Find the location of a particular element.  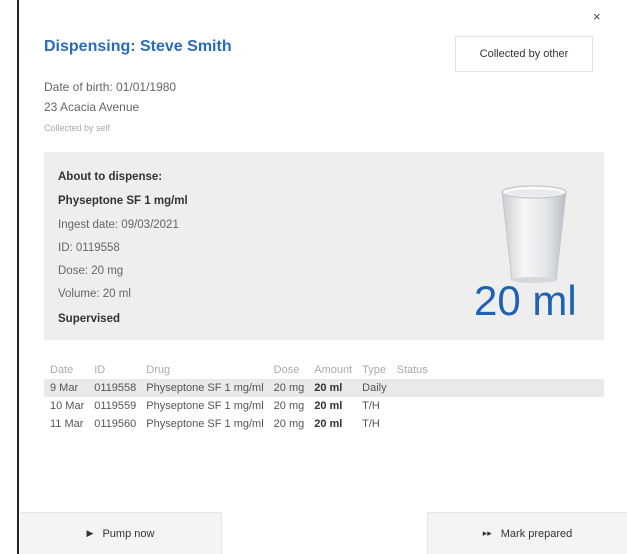

about-heading: About to dispense: is located at coordinates (110, 177).